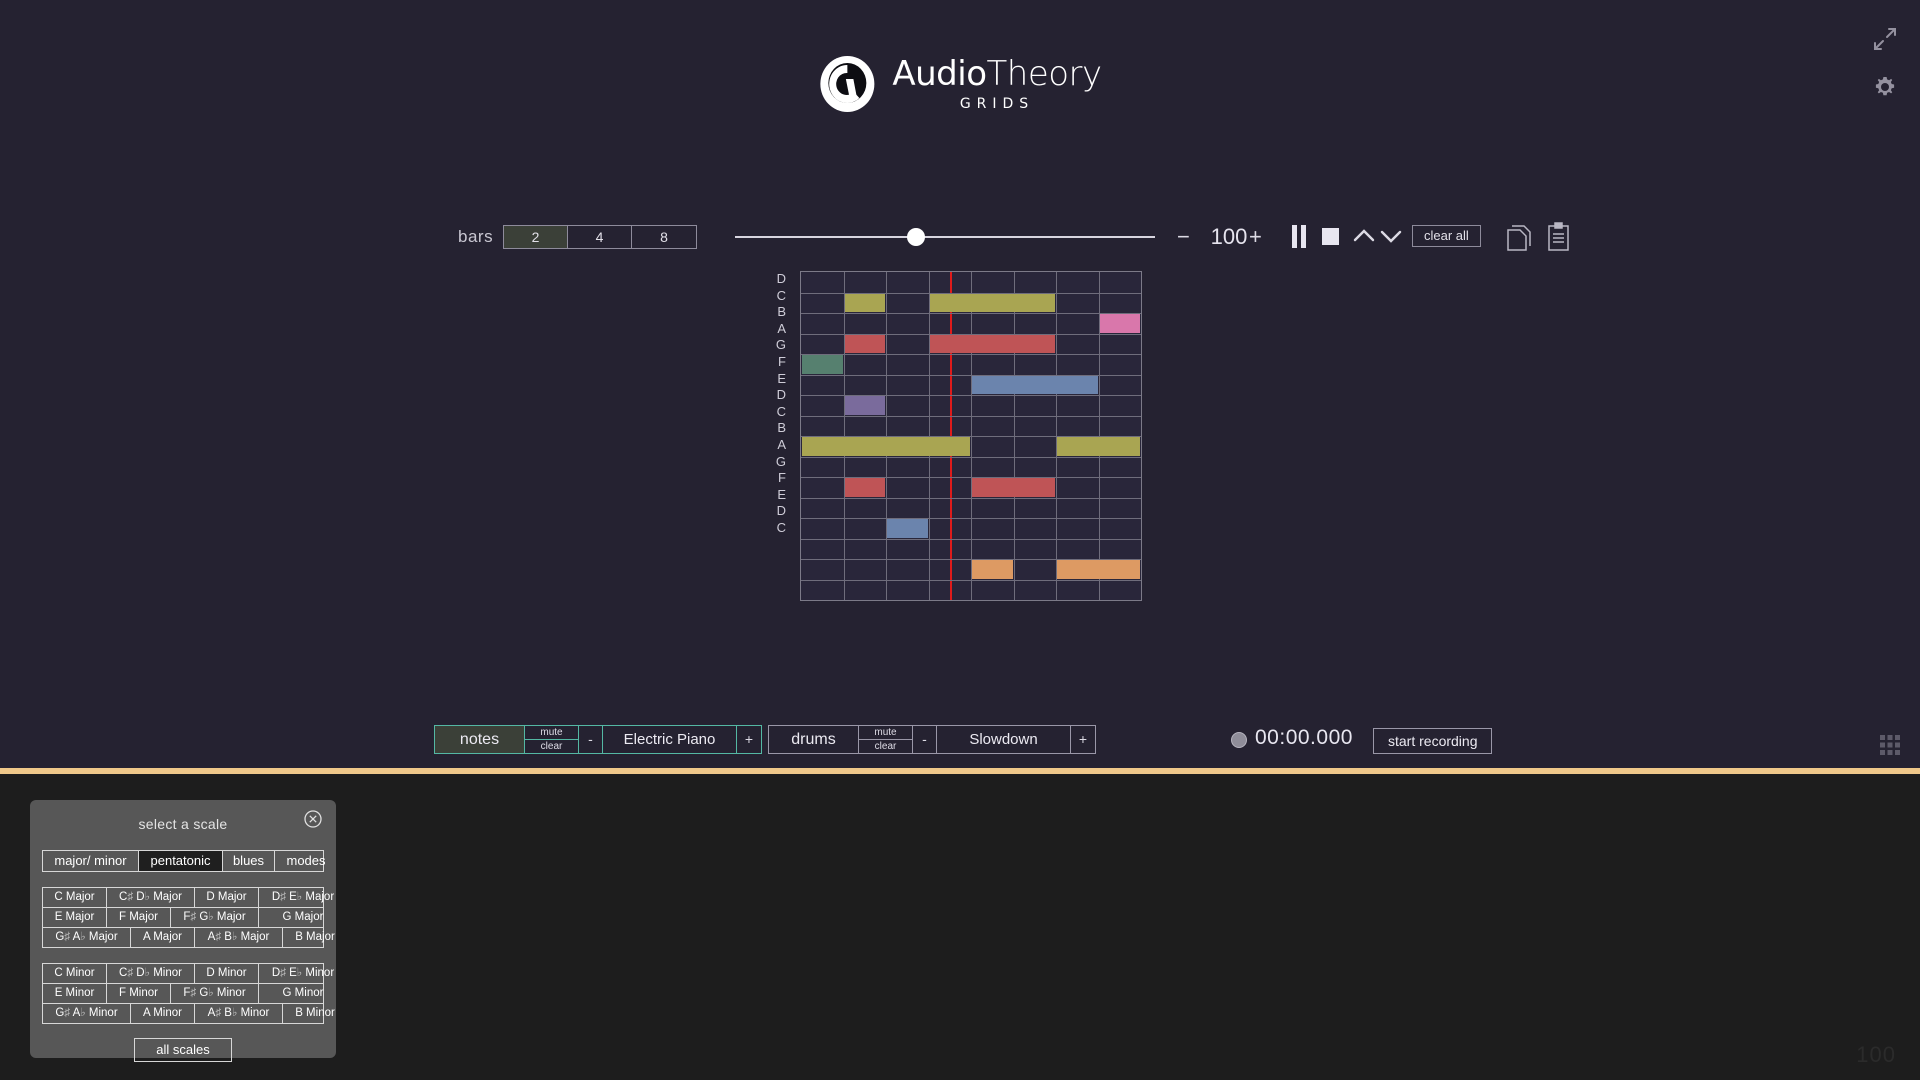  Describe the element at coordinates (915, 237) in the screenshot. I see `tempo-slider-knob` at that location.